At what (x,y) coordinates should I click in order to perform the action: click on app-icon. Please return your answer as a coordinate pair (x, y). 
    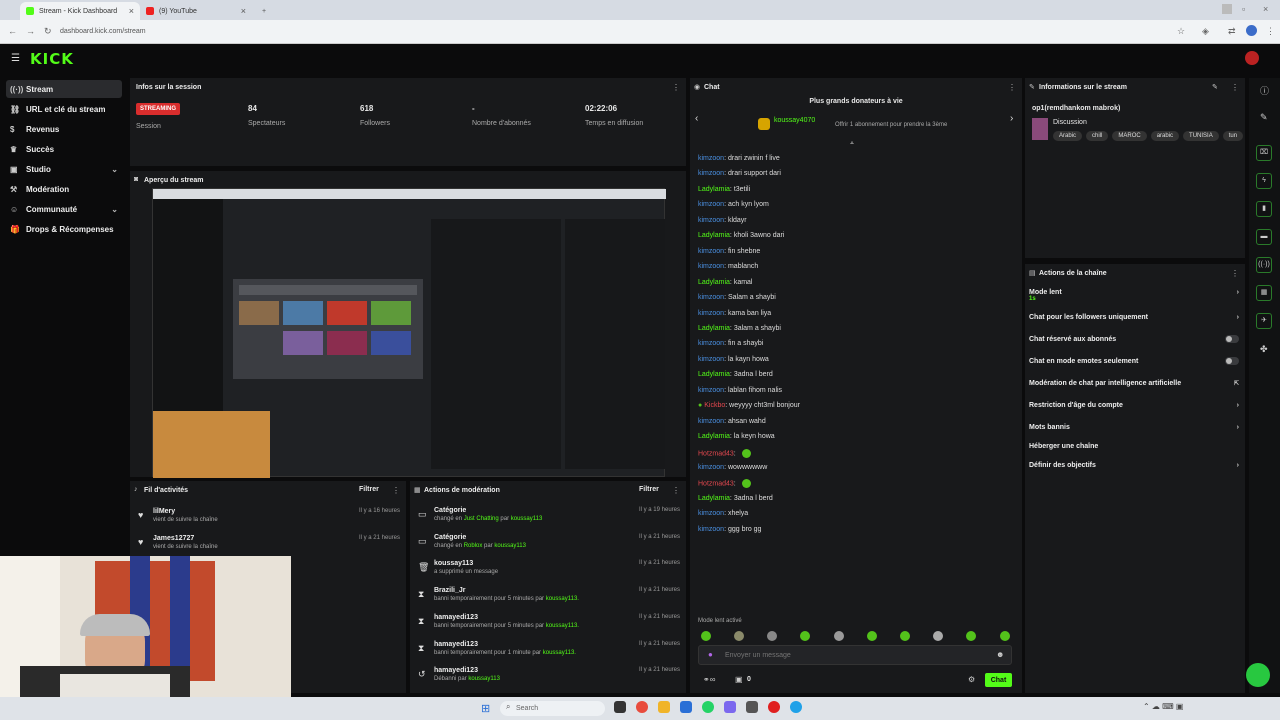
    Looking at the image, I should click on (730, 707).